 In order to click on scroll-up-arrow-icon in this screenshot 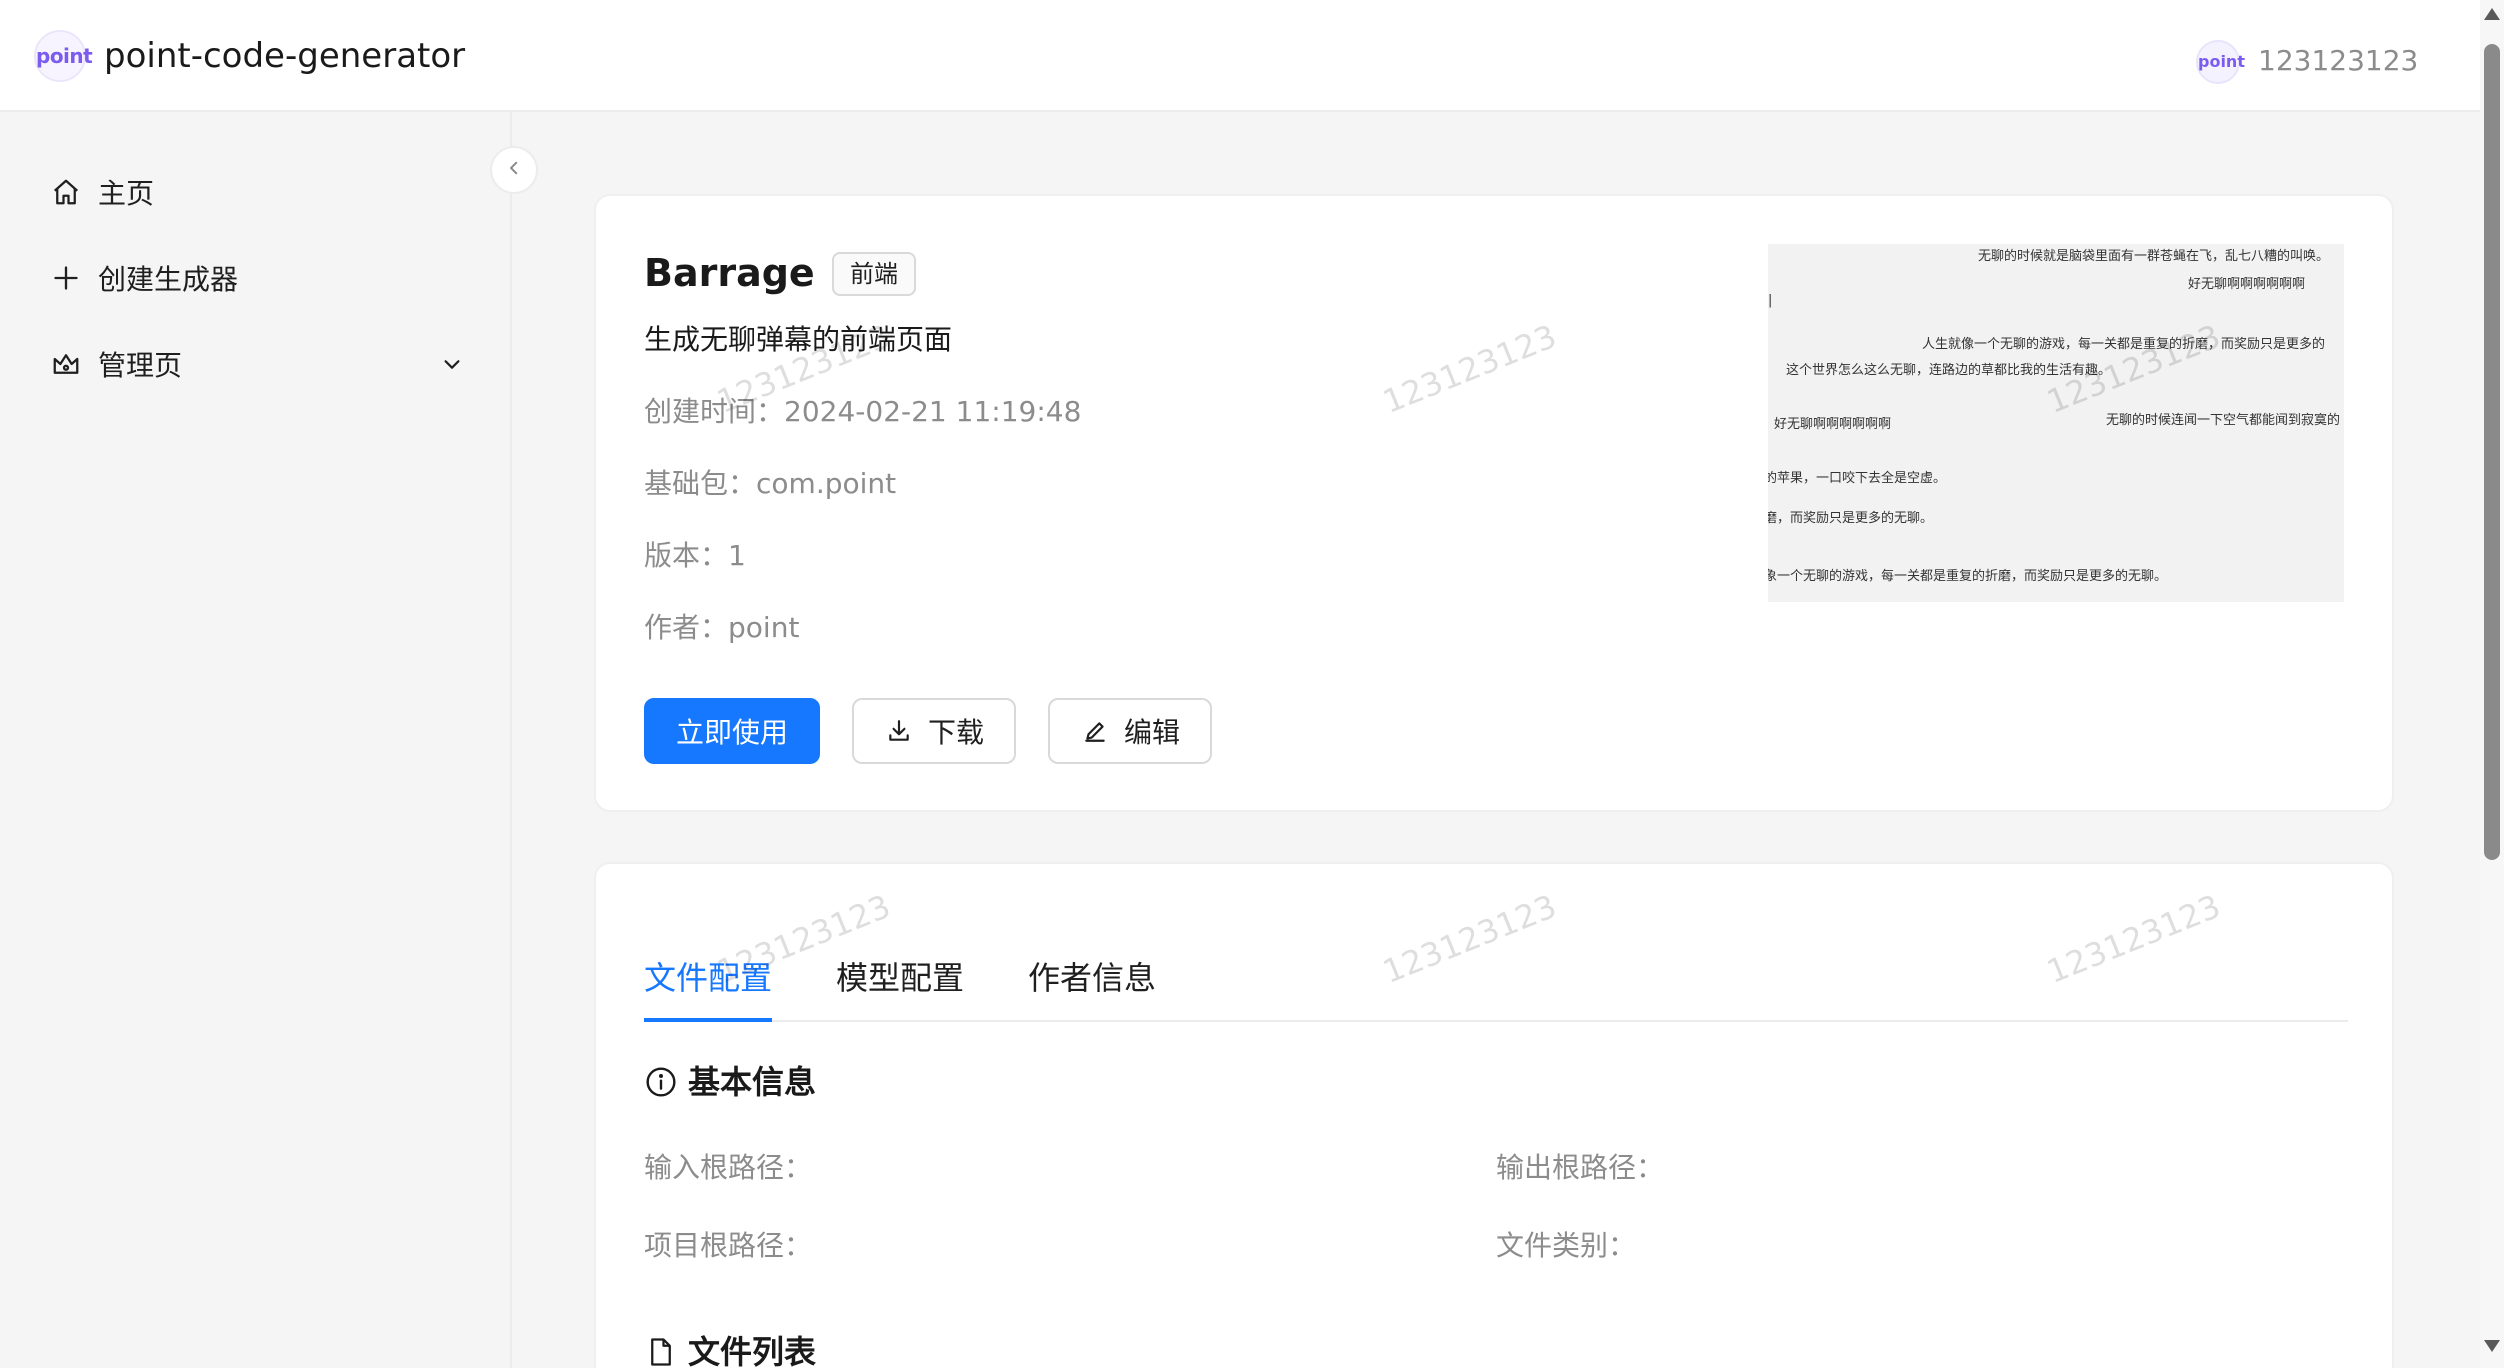, I will do `click(2492, 14)`.